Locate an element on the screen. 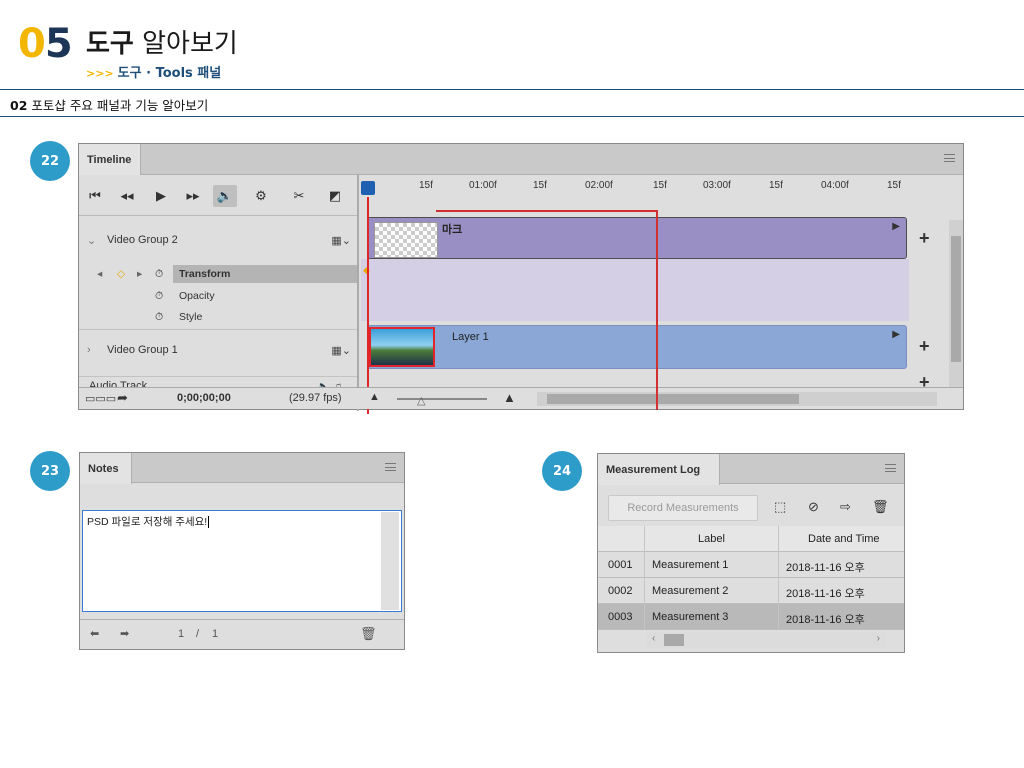 The height and width of the screenshot is (768, 1024). chapter-number: 05 is located at coordinates (45, 44).